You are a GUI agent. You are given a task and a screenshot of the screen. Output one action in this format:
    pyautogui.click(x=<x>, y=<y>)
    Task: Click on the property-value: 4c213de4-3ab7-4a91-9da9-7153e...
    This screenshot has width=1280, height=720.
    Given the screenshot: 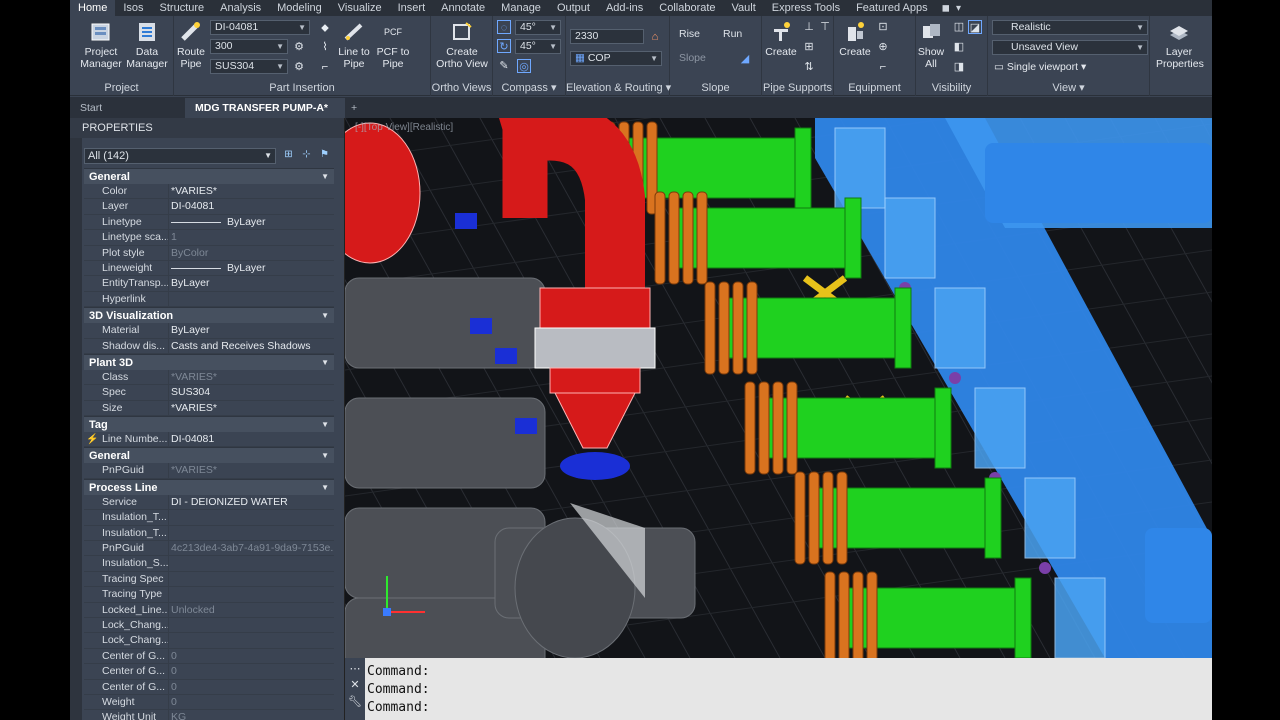 What is the action you would take?
    pyautogui.click(x=251, y=548)
    